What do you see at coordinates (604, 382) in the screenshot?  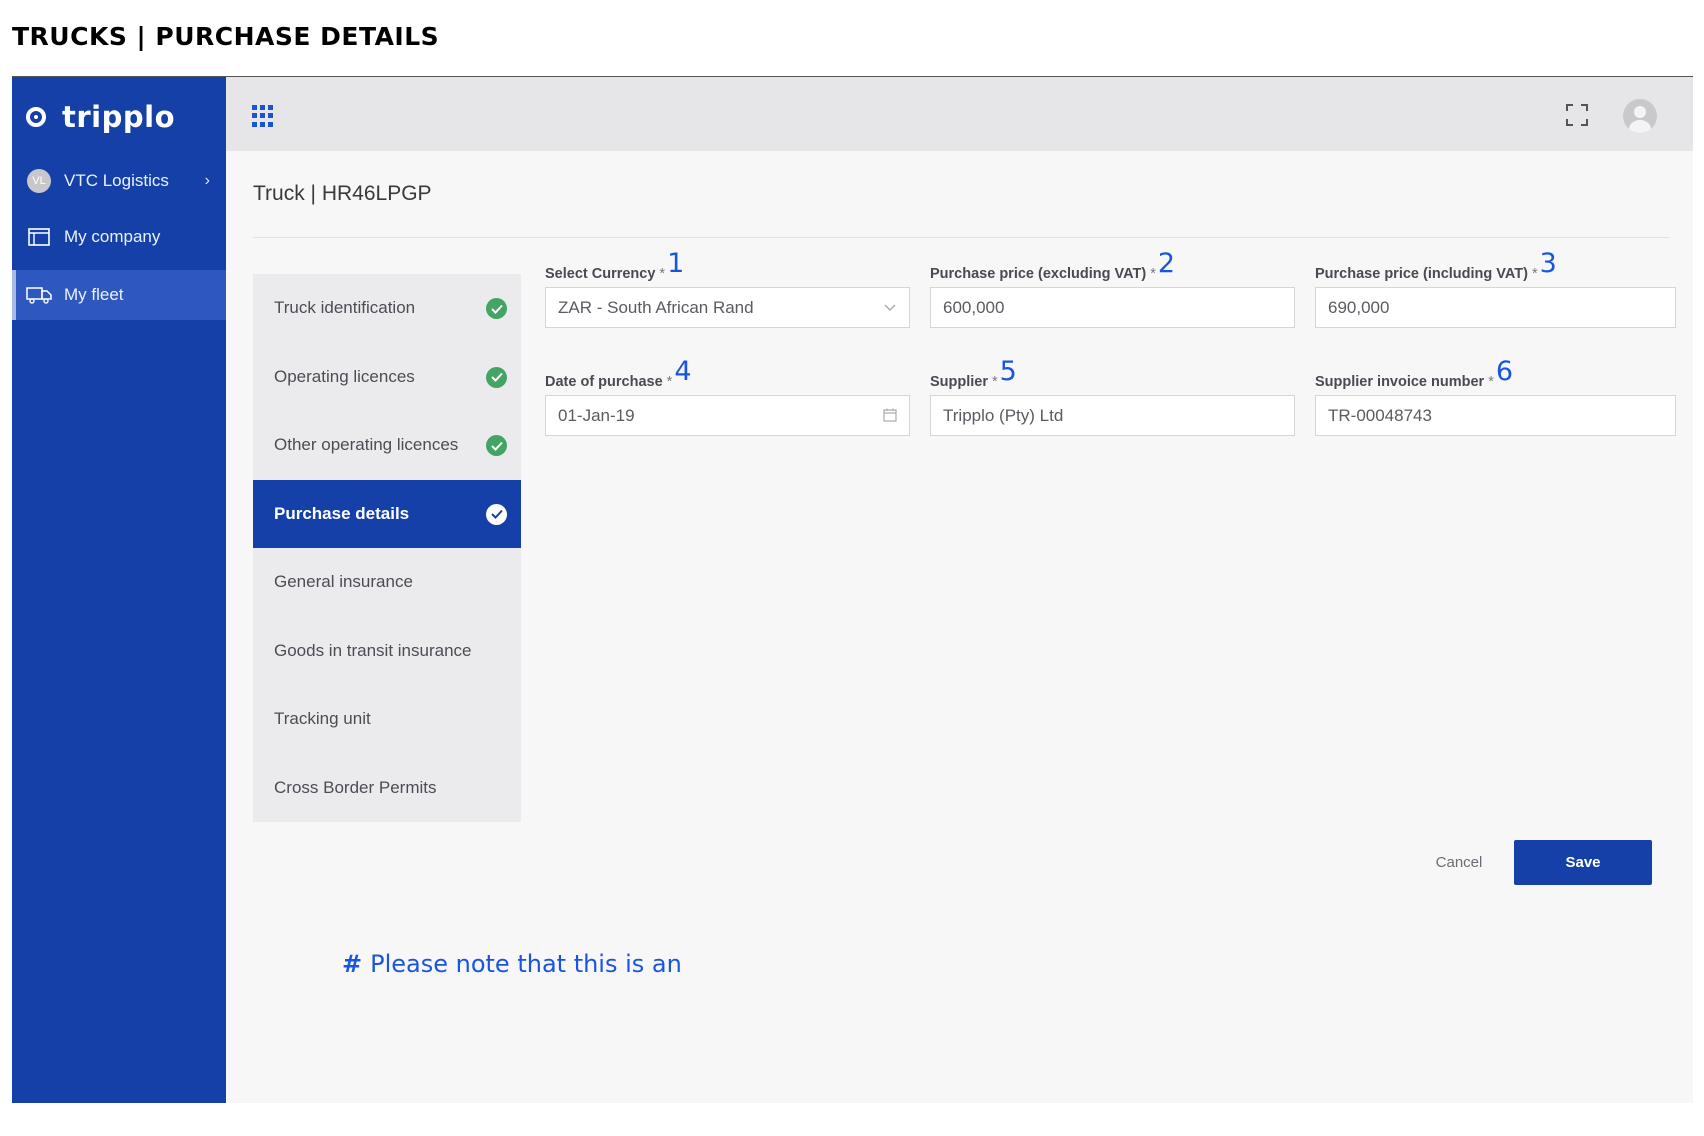 I see `date-label: Date of purchase` at bounding box center [604, 382].